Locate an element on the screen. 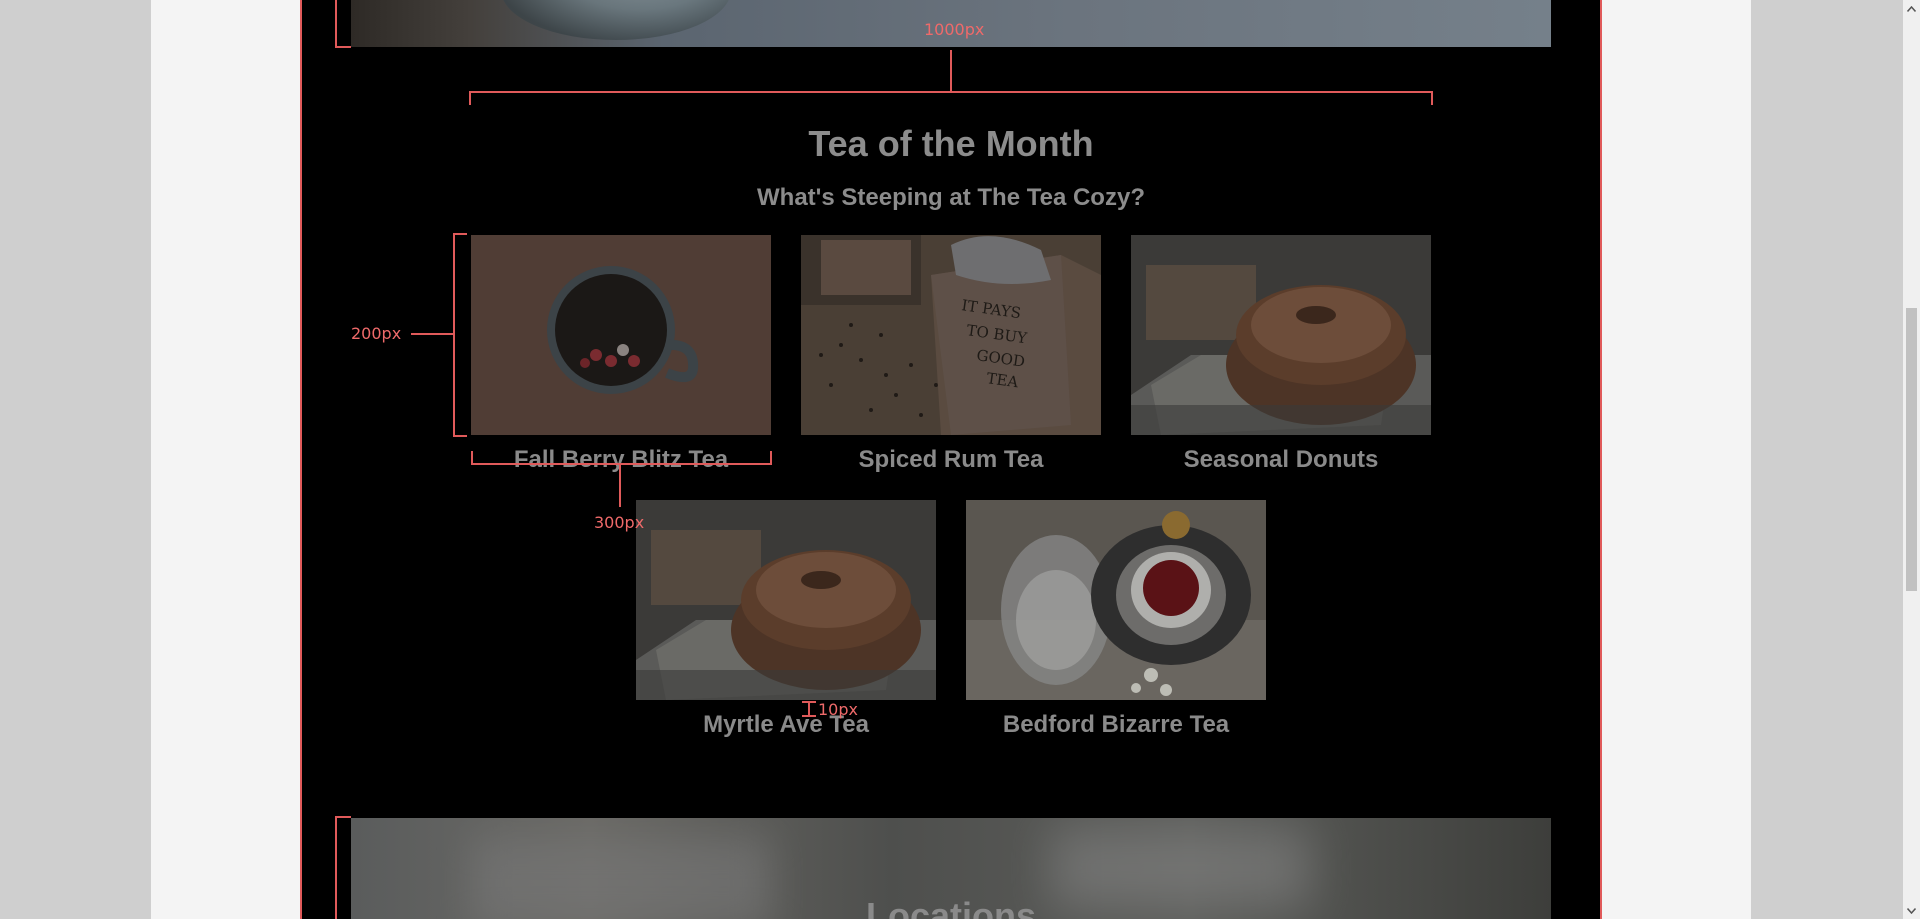 The image size is (1920, 919). tea-item-myrtle-ave: Myrtle Ave Tea is located at coordinates (786, 628).